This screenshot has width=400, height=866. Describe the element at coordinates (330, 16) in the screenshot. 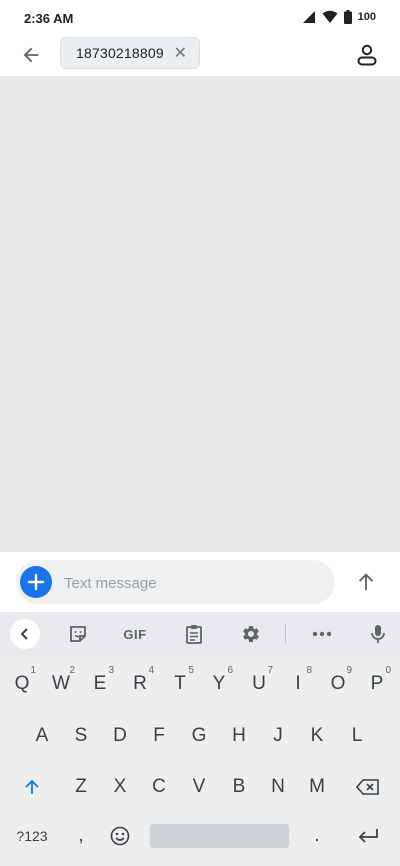

I see `wifi-icon` at that location.